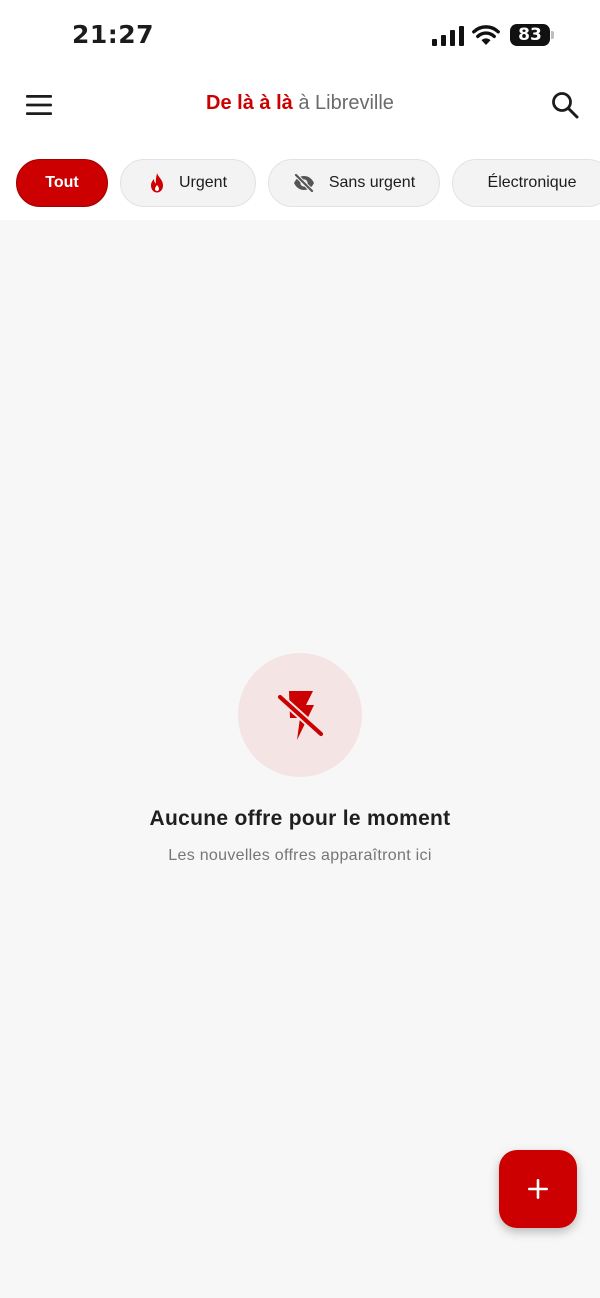 This screenshot has height=1298, width=600. I want to click on app-title: De là à là à Libreville, so click(300, 103).